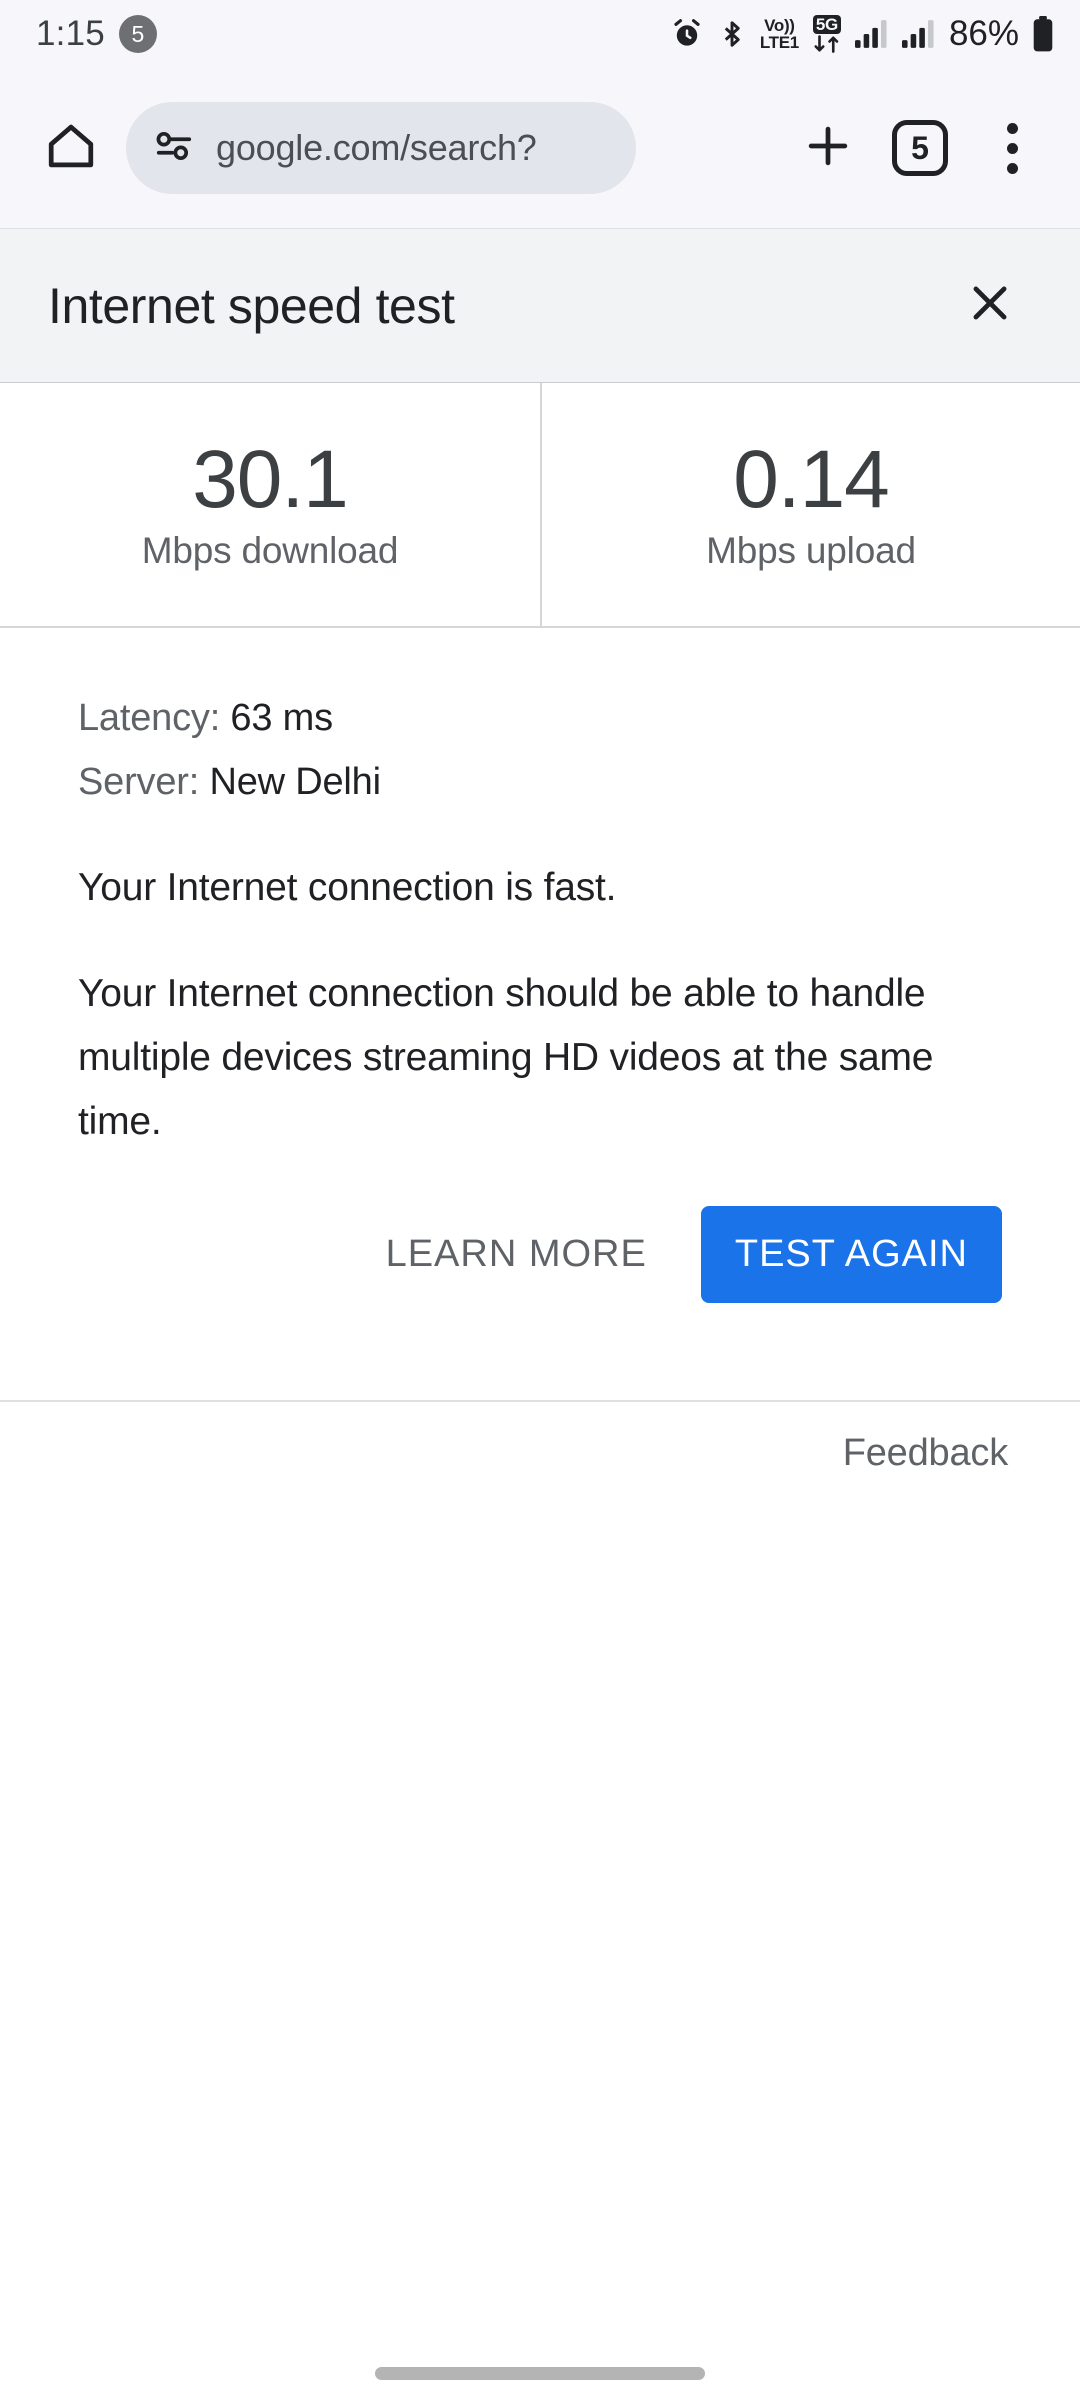  Describe the element at coordinates (851, 1254) in the screenshot. I see `test-again-button: TEST AGAIN` at that location.